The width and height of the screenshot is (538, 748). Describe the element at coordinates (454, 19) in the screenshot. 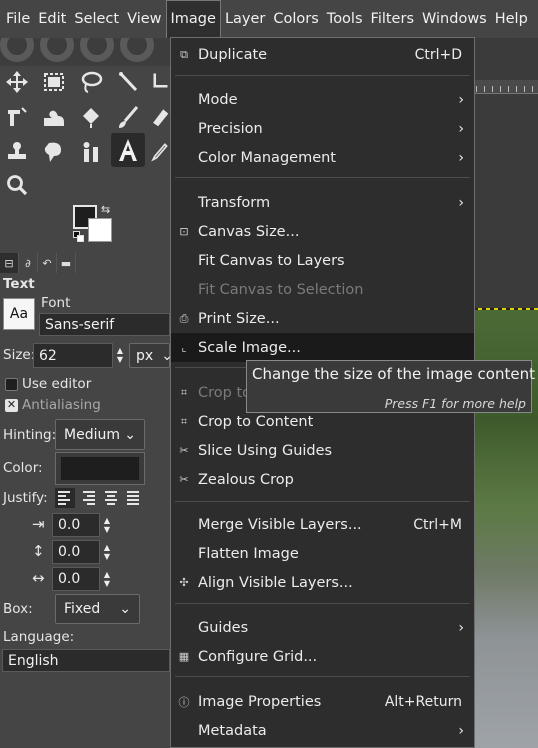

I see `menu-windows: Windows` at that location.